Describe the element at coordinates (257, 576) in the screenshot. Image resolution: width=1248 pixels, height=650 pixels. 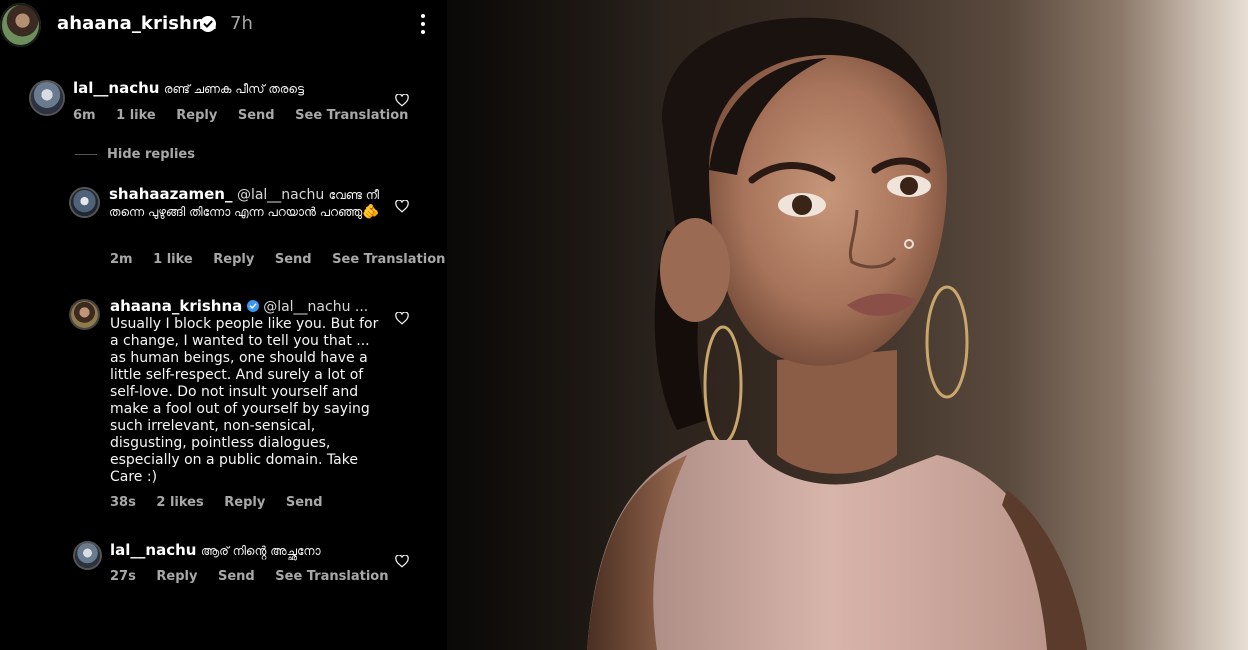
I see `comment-meta: 27s Reply Send See Translation` at that location.